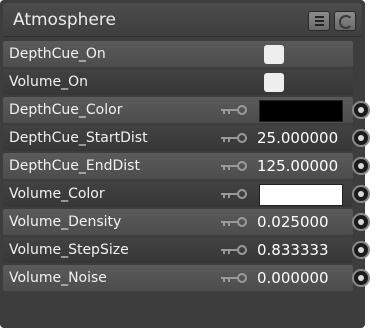 This screenshot has height=331, width=376. I want to click on menu-lines-icon, so click(319, 21).